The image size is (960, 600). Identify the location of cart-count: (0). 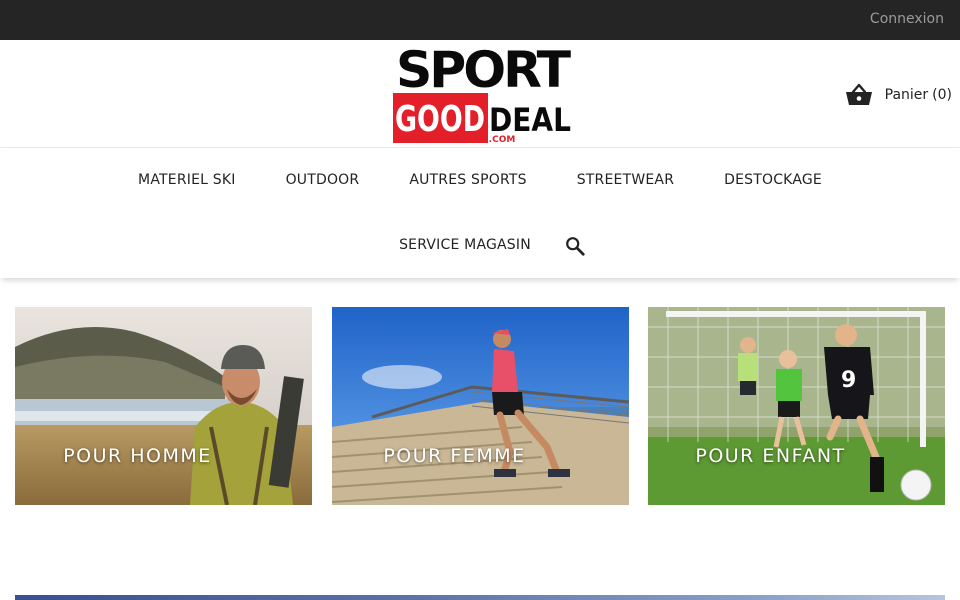
(942, 95).